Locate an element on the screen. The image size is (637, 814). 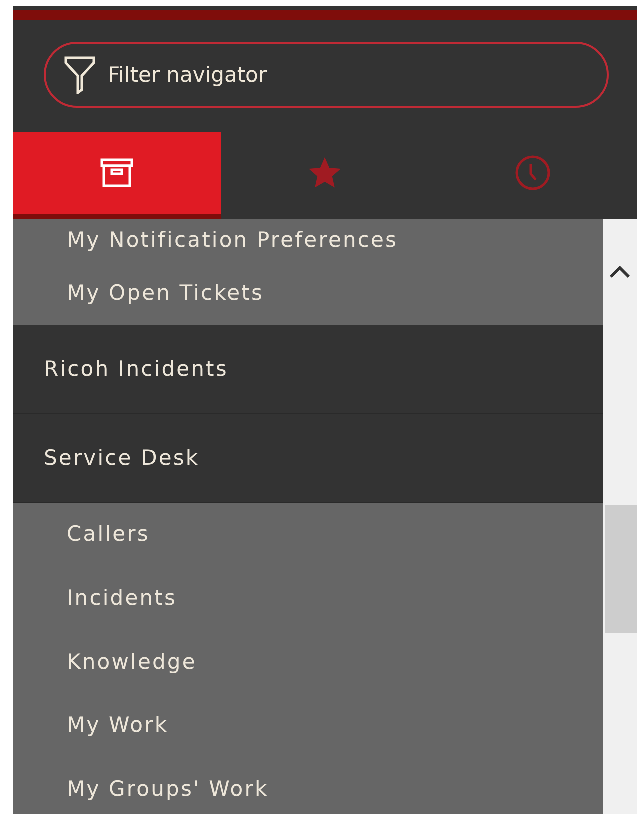
nav-item: My Open Tickets is located at coordinates (308, 293).